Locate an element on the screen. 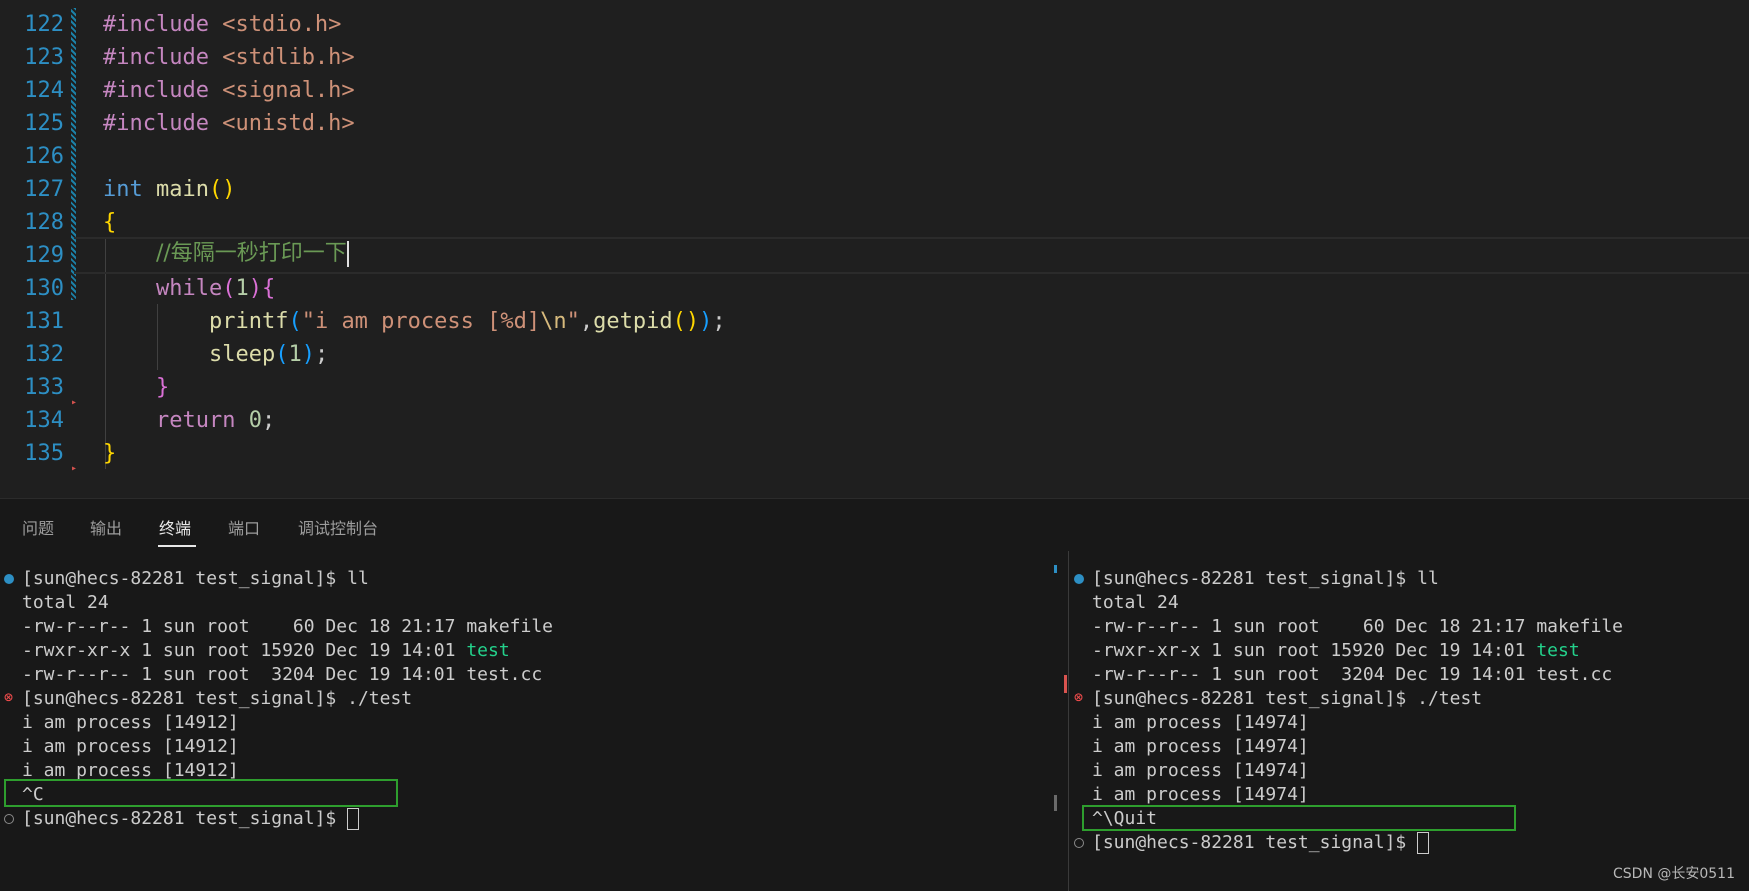 Image resolution: width=1749 pixels, height=891 pixels. line-number: 122 is located at coordinates (44, 24).